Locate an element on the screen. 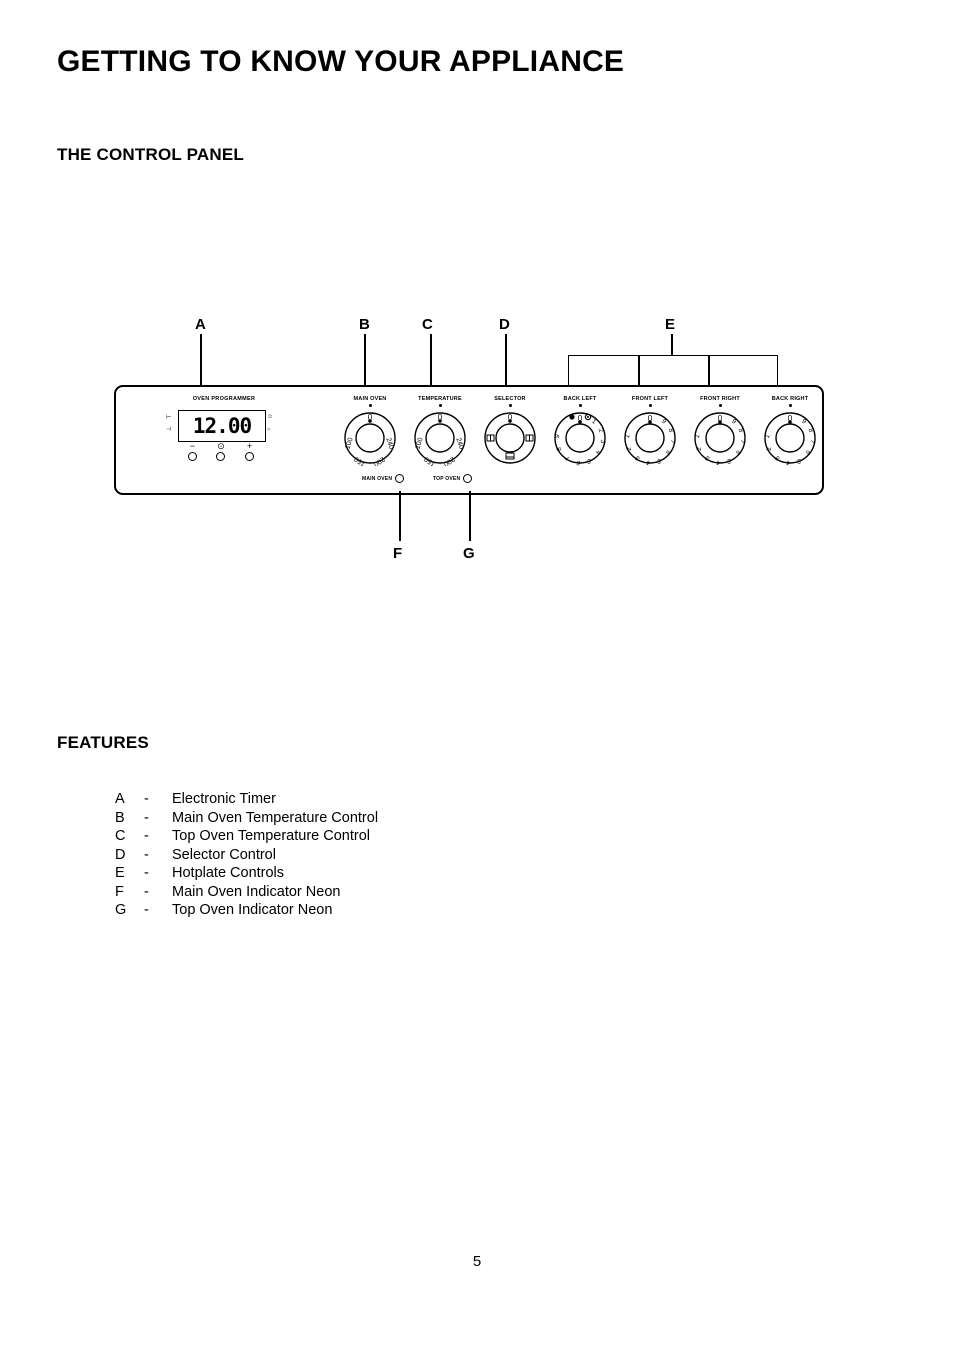  minus-button-circle is located at coordinates (192, 456).